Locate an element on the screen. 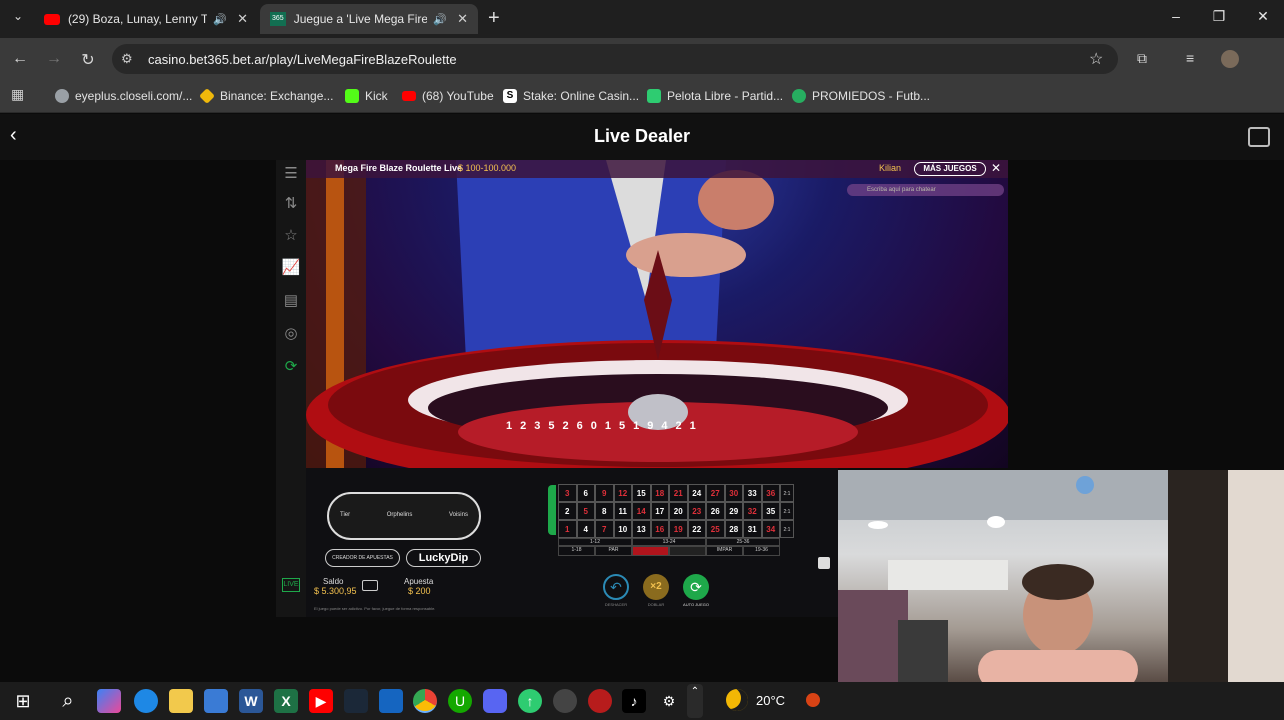 Image resolution: width=1284 pixels, height=720 pixels. number-cell: 8 is located at coordinates (604, 511).